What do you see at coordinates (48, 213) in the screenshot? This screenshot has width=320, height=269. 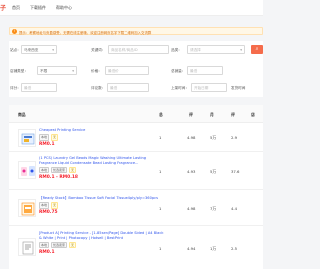 I see `product-price: RM0.75` at bounding box center [48, 213].